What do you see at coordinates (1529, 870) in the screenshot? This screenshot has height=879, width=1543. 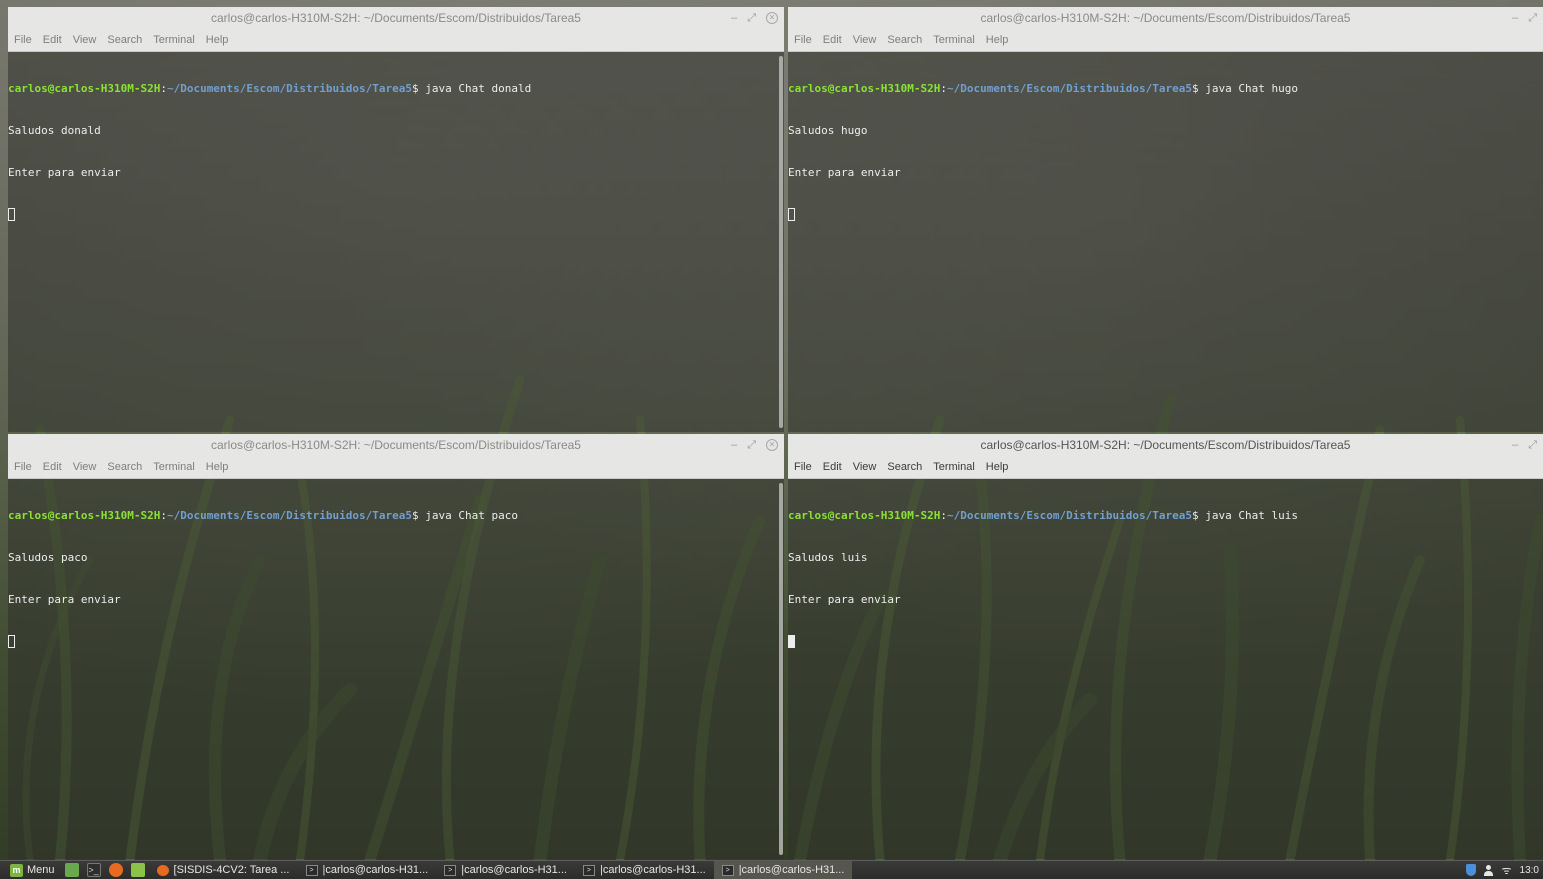 I see `clock: 13:0` at bounding box center [1529, 870].